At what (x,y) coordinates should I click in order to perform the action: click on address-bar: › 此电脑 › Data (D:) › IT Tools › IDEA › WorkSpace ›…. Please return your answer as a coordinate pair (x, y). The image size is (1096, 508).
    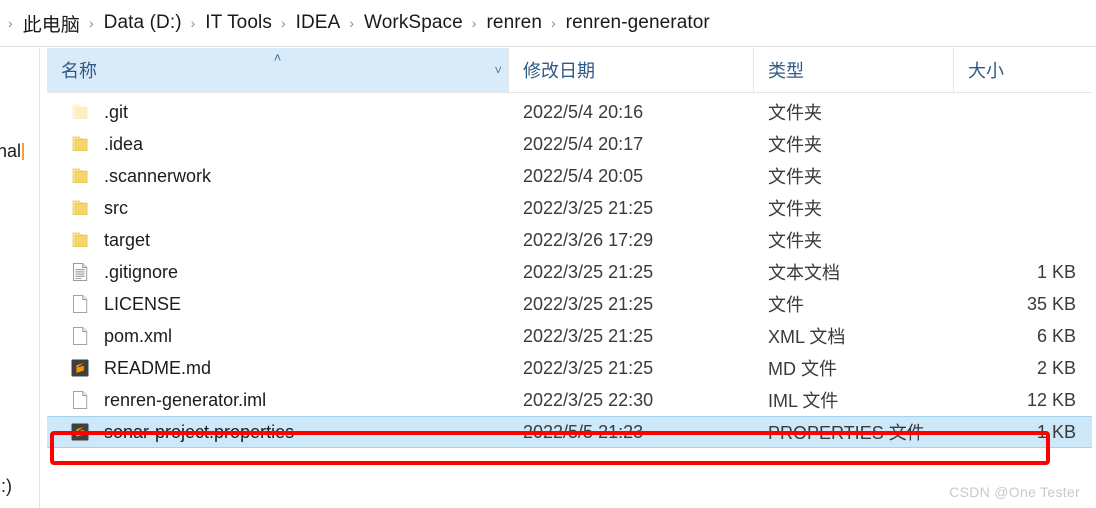
    Looking at the image, I should click on (548, 23).